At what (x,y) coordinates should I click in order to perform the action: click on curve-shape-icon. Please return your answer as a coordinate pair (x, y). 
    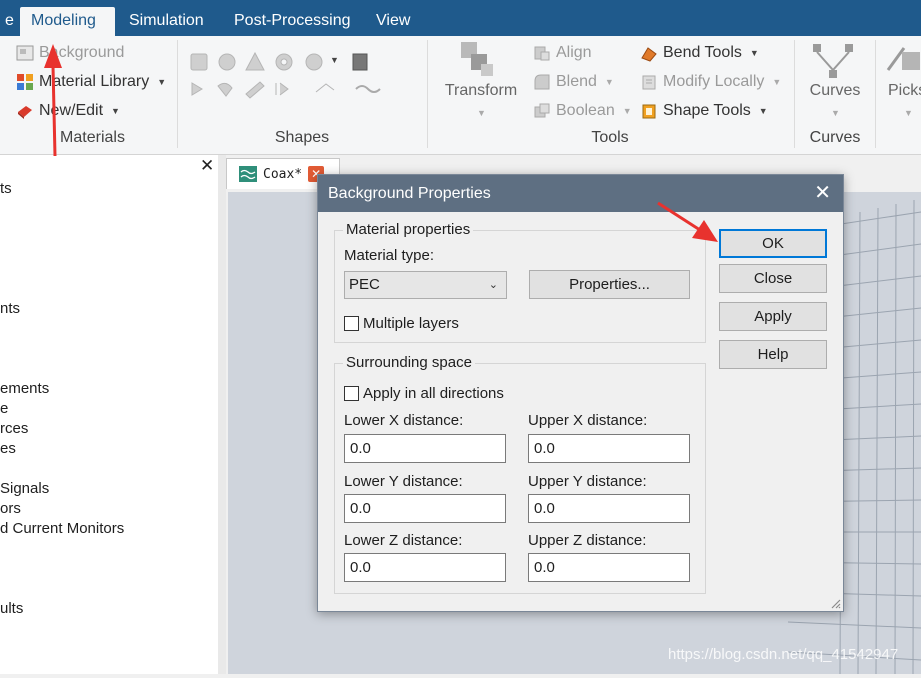
    Looking at the image, I should click on (325, 88).